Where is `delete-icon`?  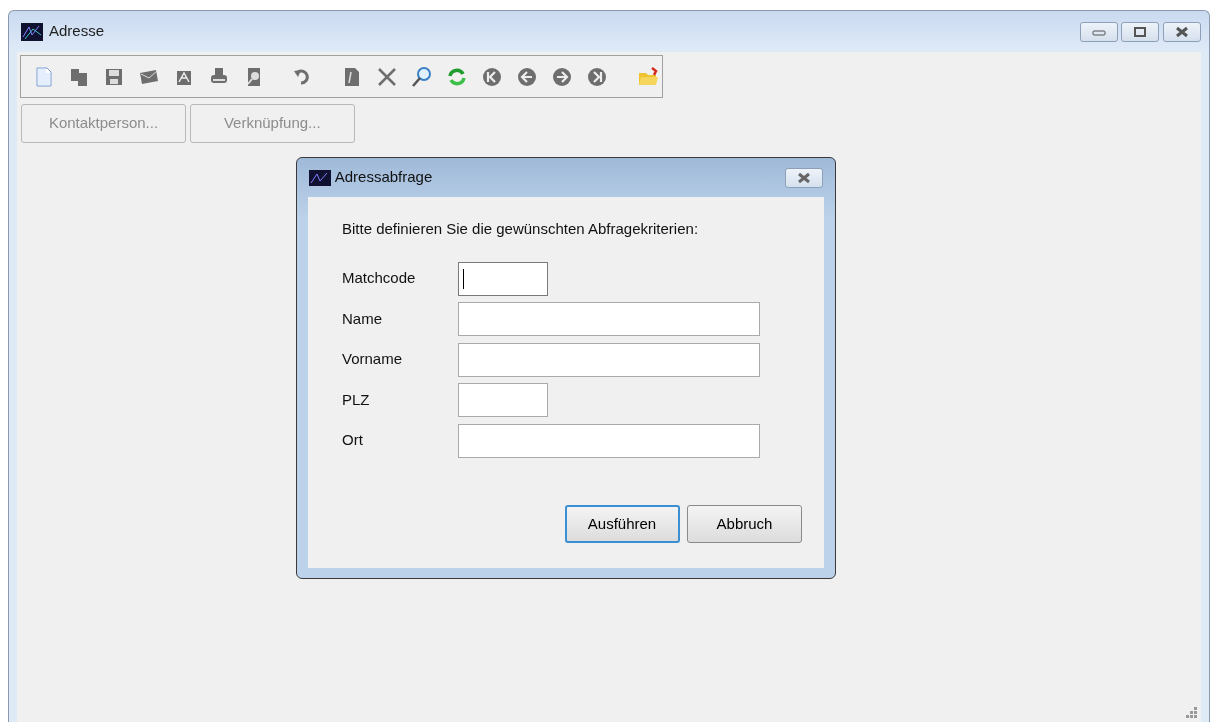 delete-icon is located at coordinates (387, 76).